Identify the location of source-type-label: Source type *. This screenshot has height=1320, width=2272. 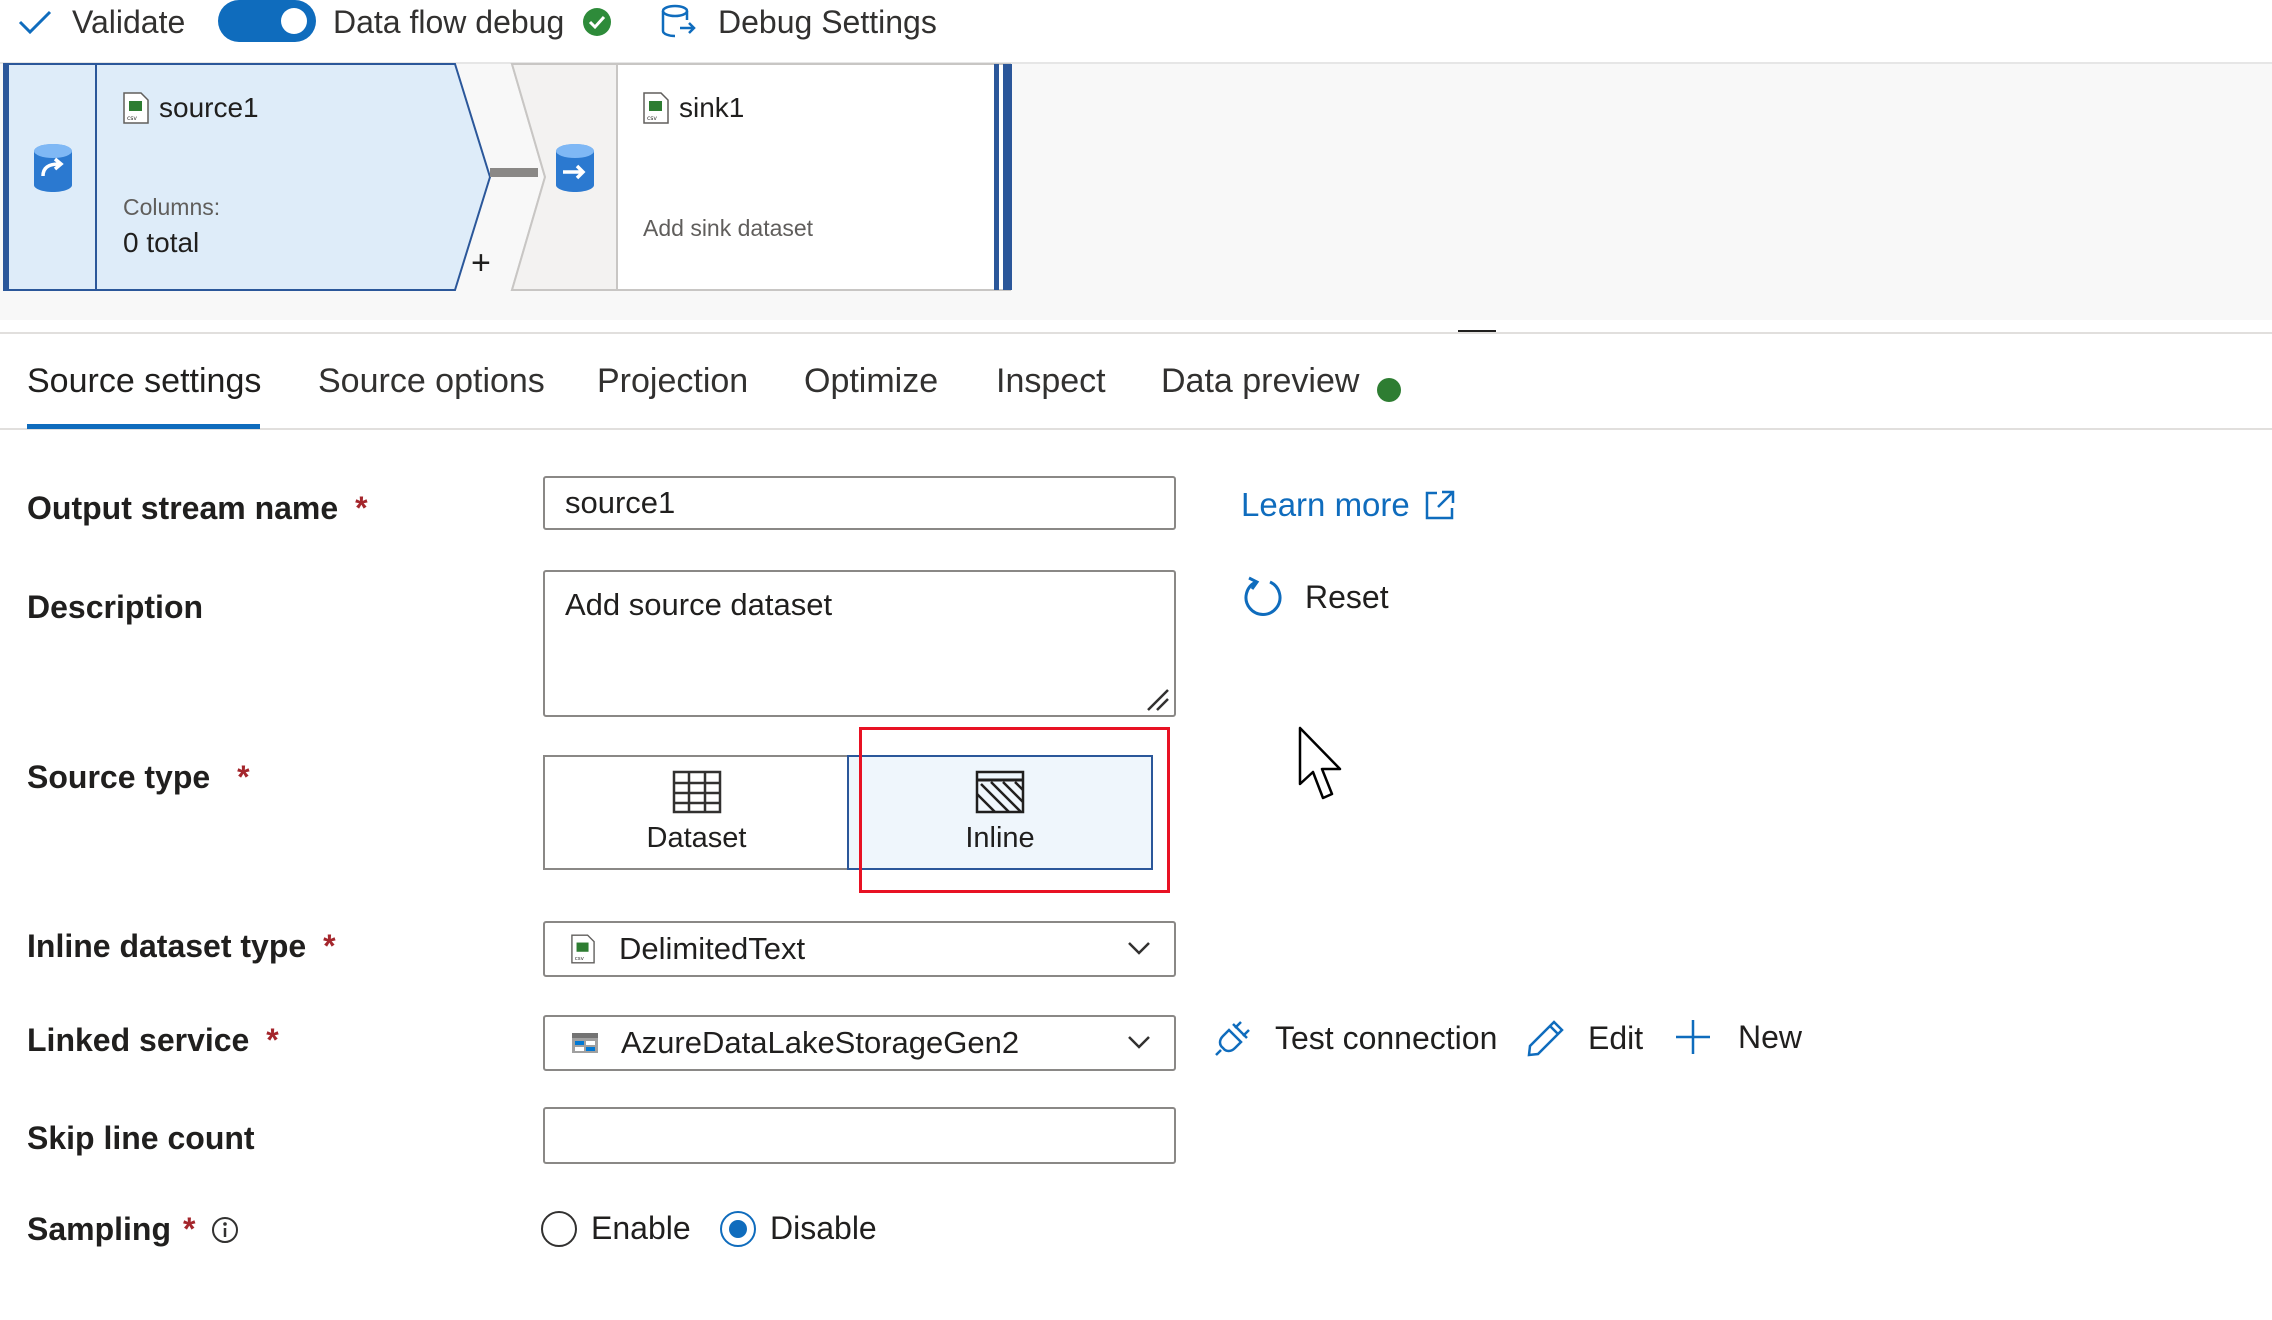
(138, 777).